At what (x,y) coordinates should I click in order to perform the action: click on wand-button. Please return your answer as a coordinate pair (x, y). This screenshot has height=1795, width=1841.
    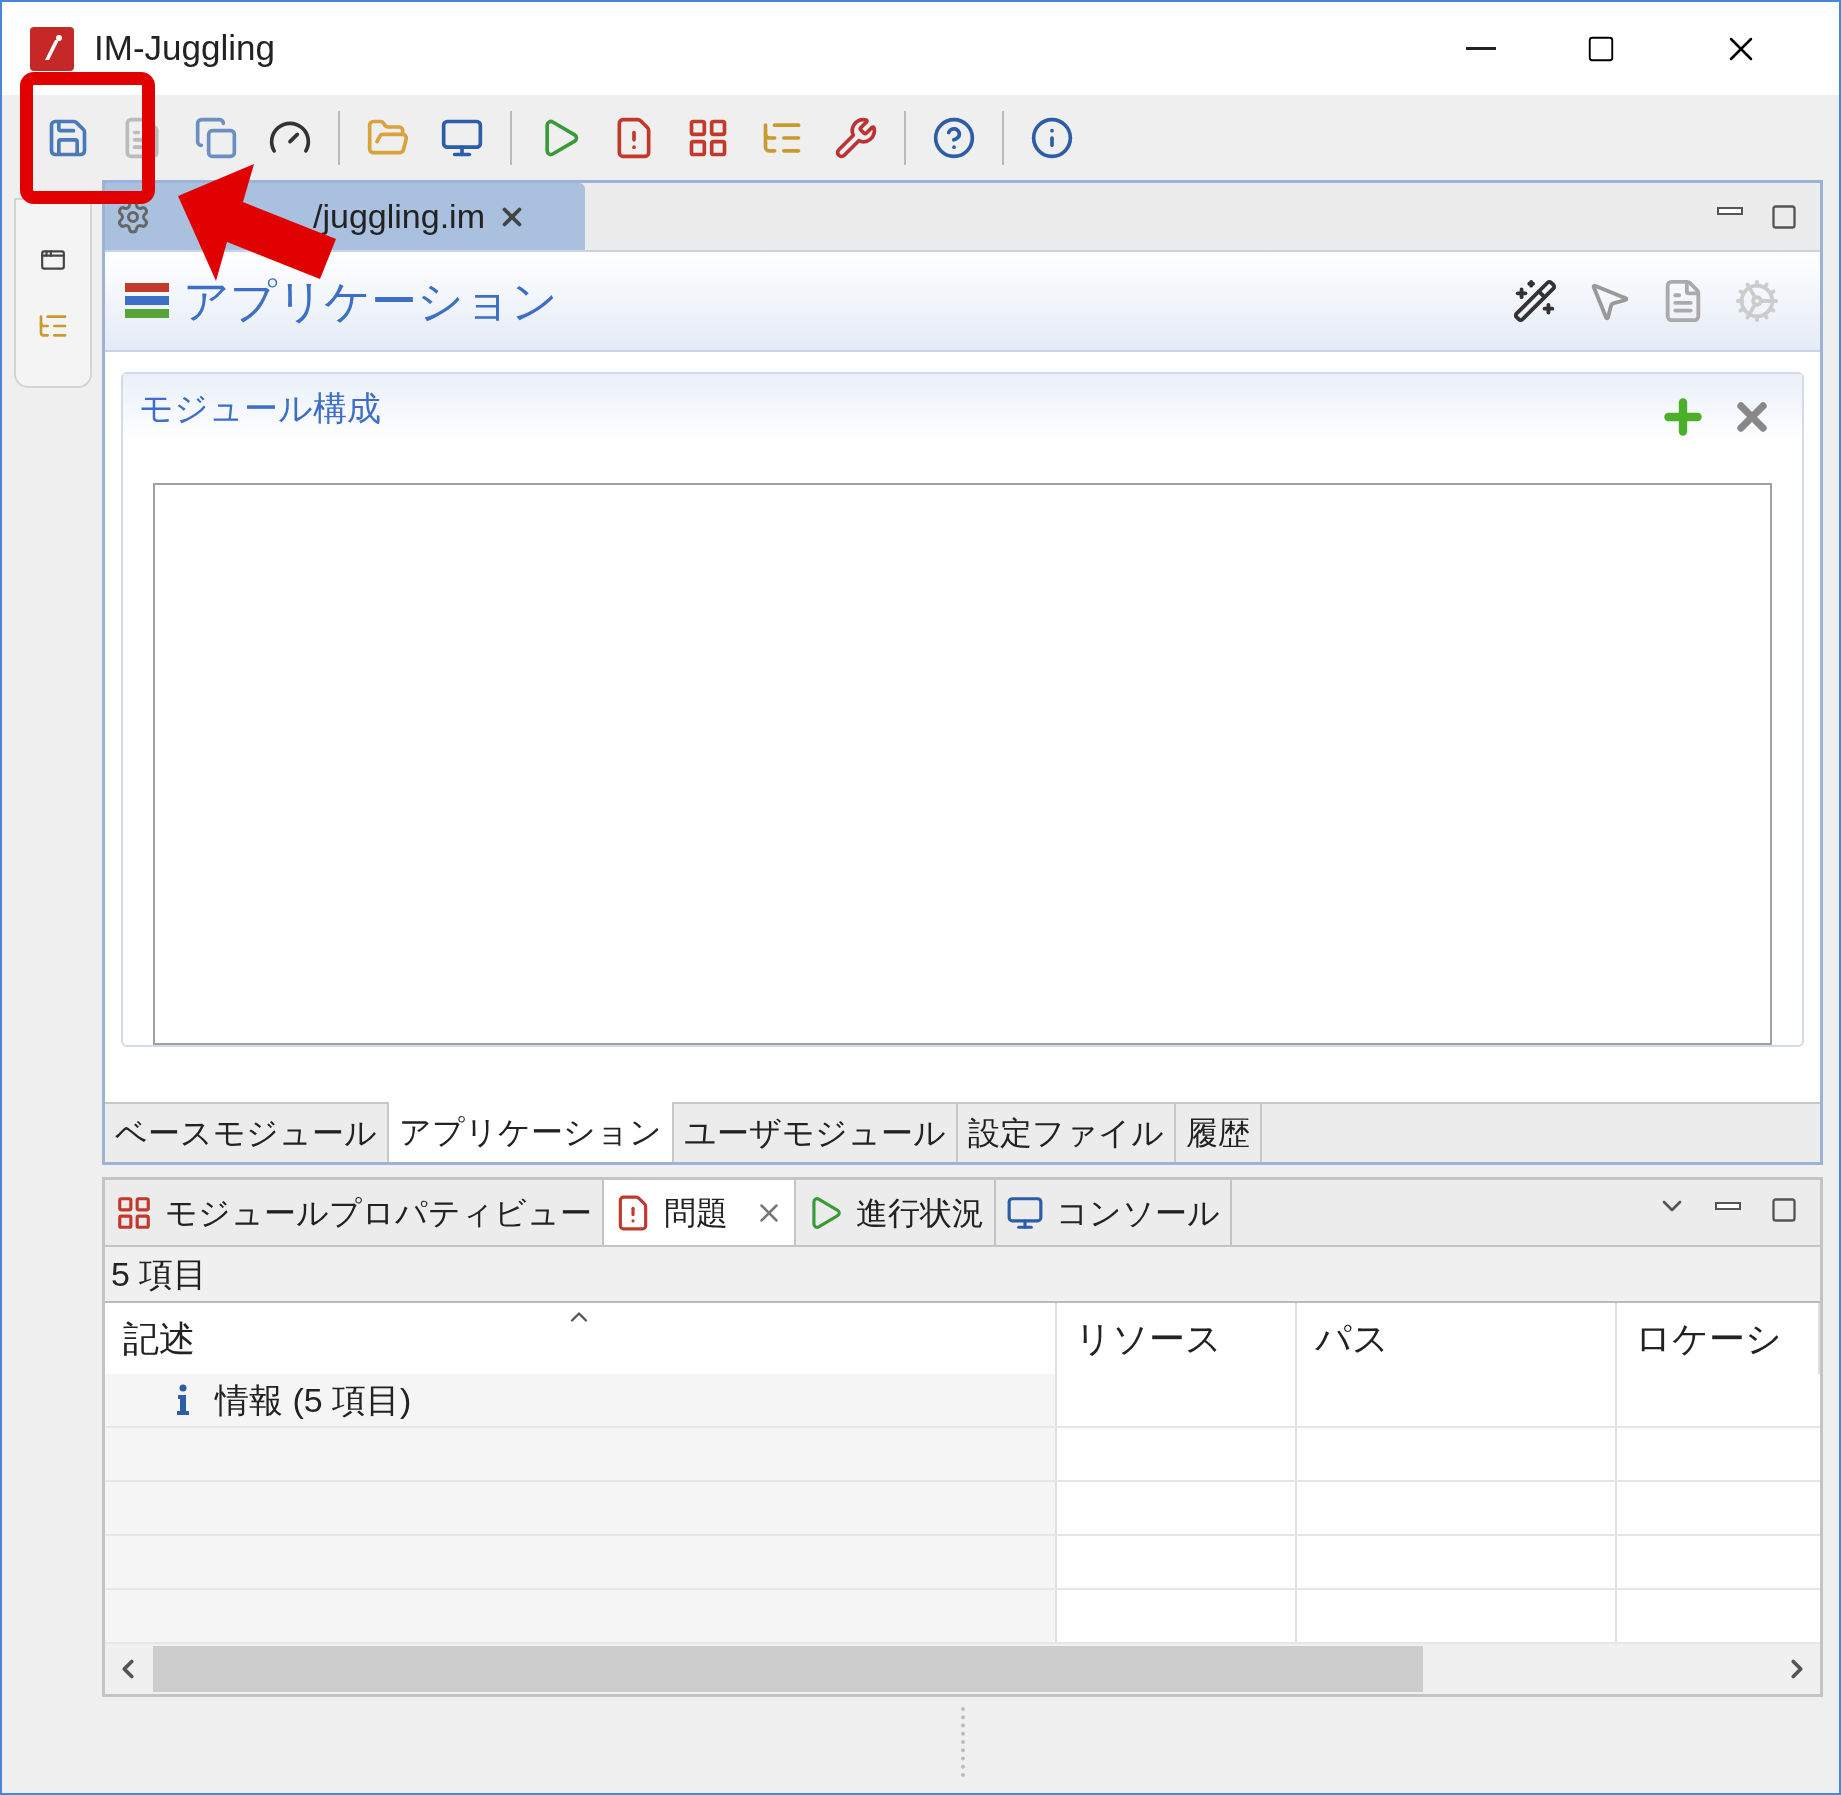
    Looking at the image, I should click on (1535, 301).